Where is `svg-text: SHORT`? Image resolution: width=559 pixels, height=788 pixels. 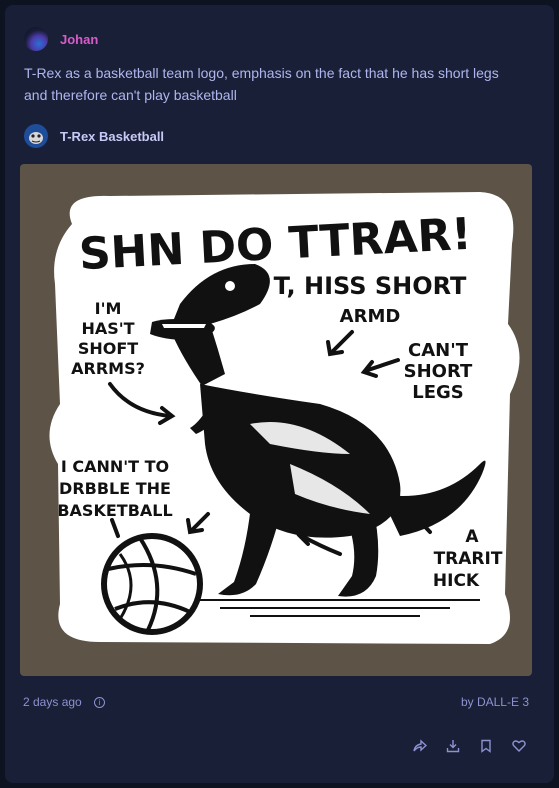
svg-text: SHORT is located at coordinates (438, 371).